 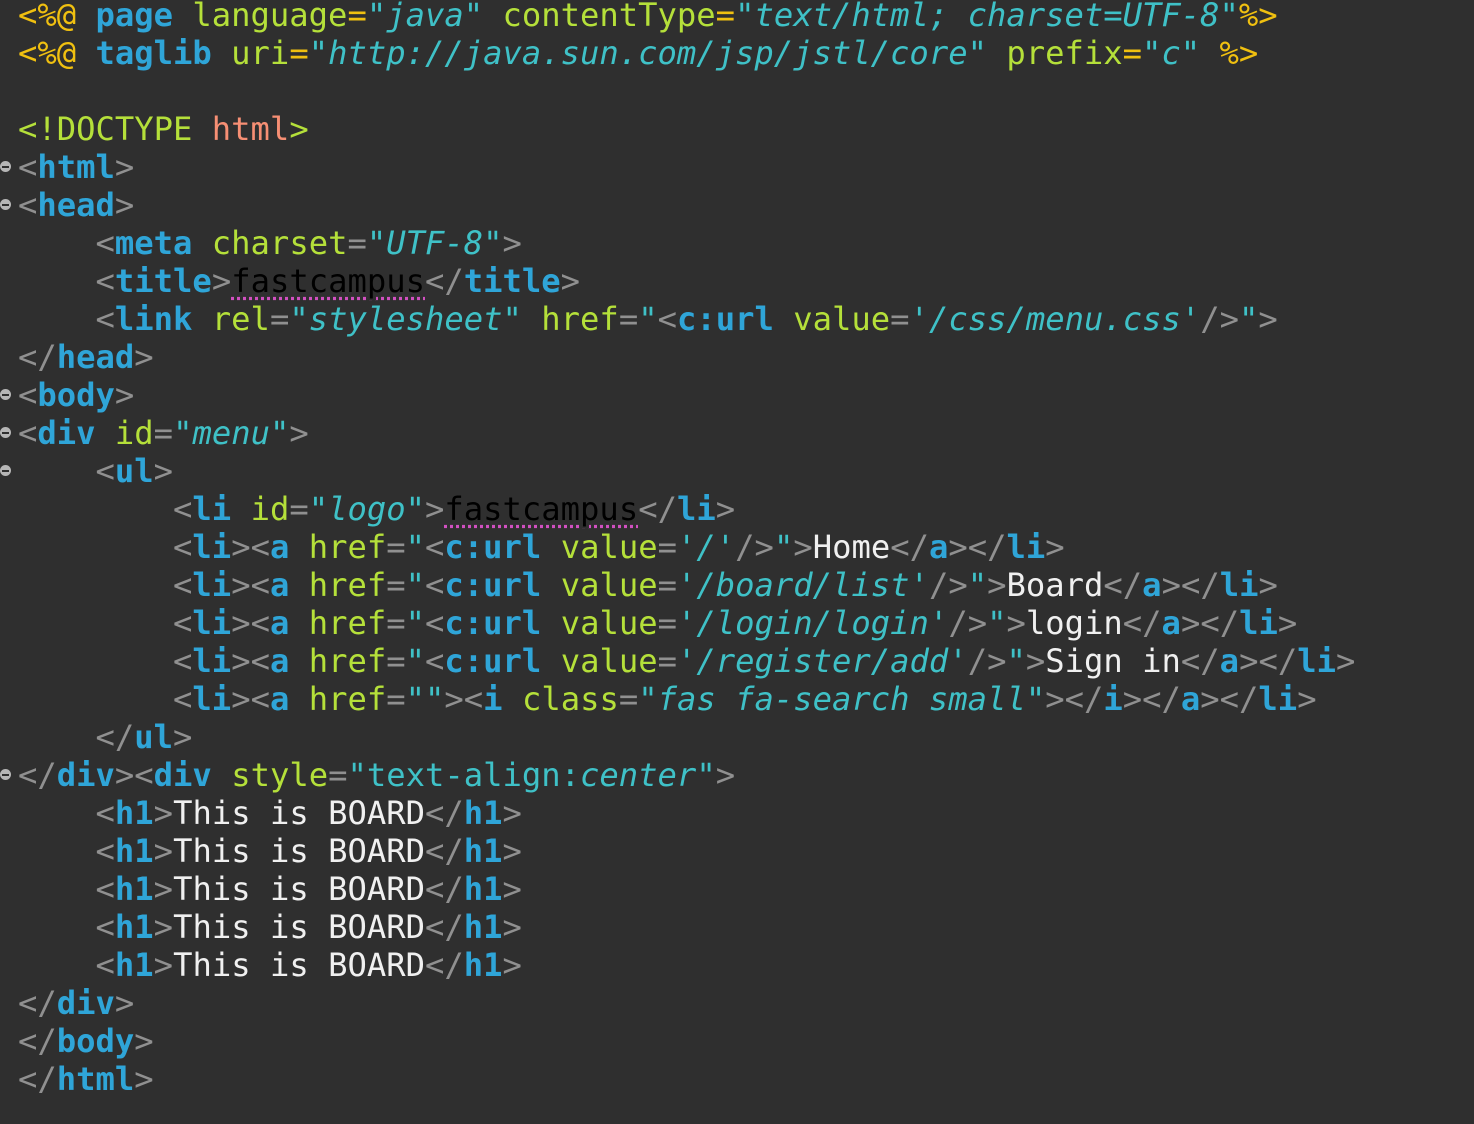 I want to click on code-token: meta, so click(x=153, y=243).